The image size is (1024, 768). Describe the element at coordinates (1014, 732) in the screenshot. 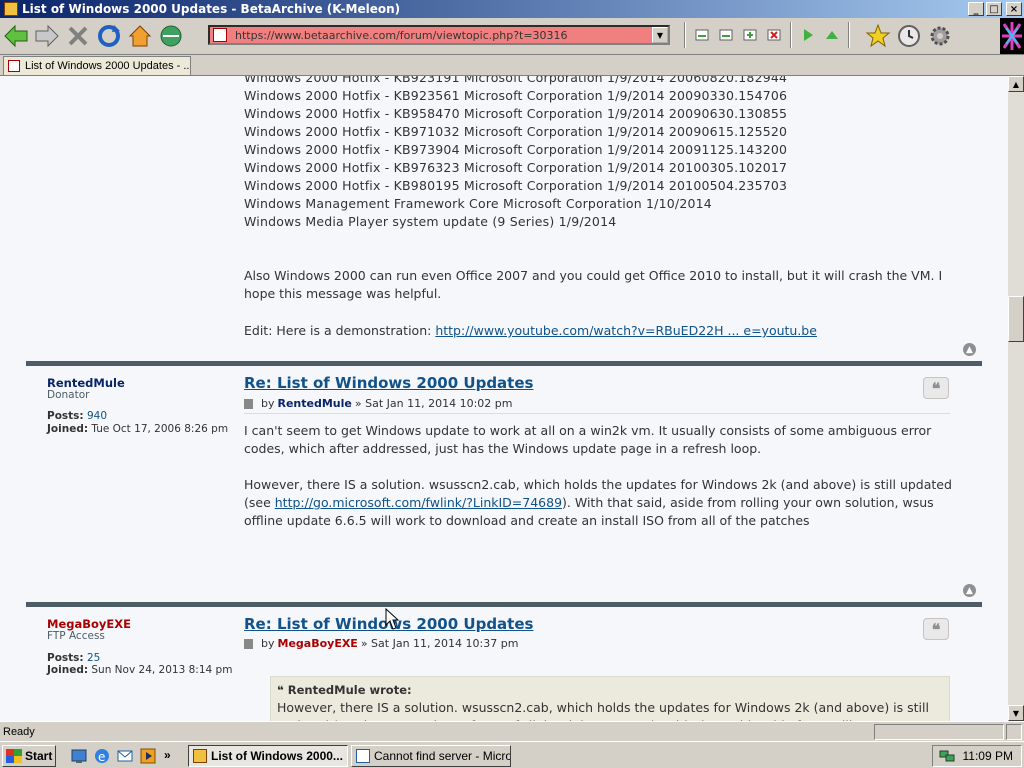

I see `resize-grip` at that location.